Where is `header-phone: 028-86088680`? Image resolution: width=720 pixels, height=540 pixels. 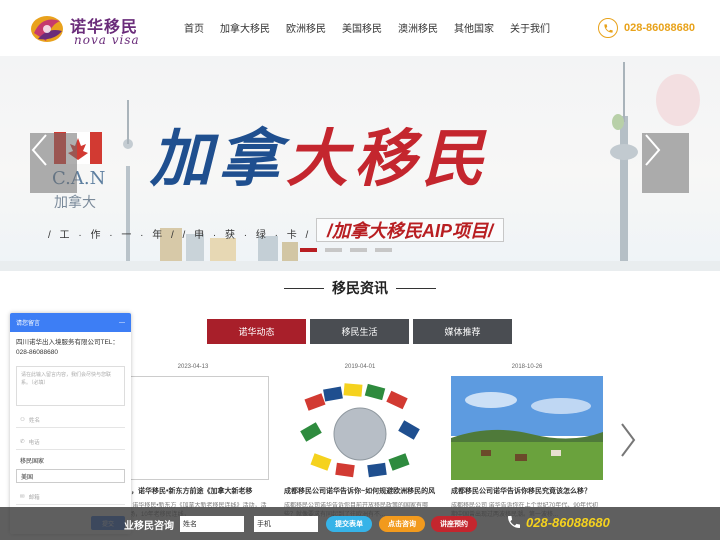
header-phone: 028-86088680 is located at coordinates (646, 28).